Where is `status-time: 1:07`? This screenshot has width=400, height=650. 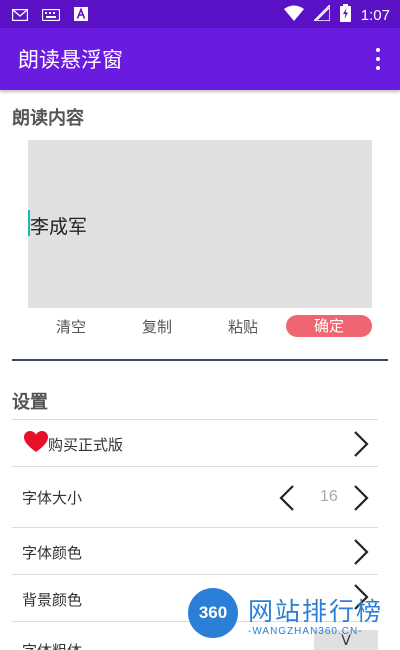 status-time: 1:07 is located at coordinates (375, 15).